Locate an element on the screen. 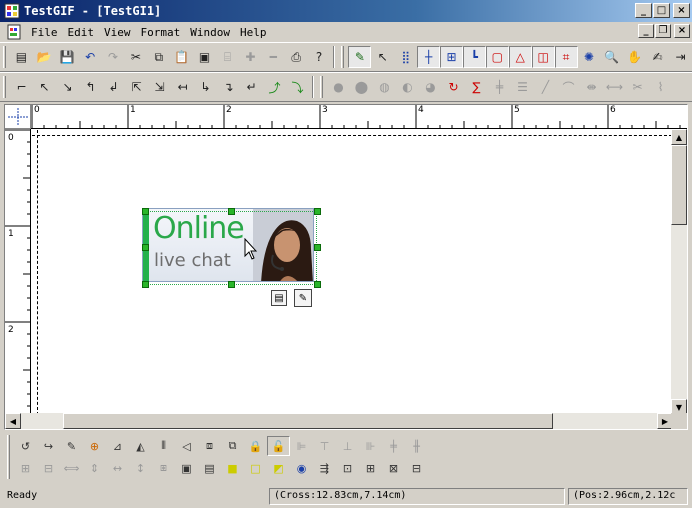 The image size is (692, 508). edit-node-icon: ✎ is located at coordinates (71, 446).